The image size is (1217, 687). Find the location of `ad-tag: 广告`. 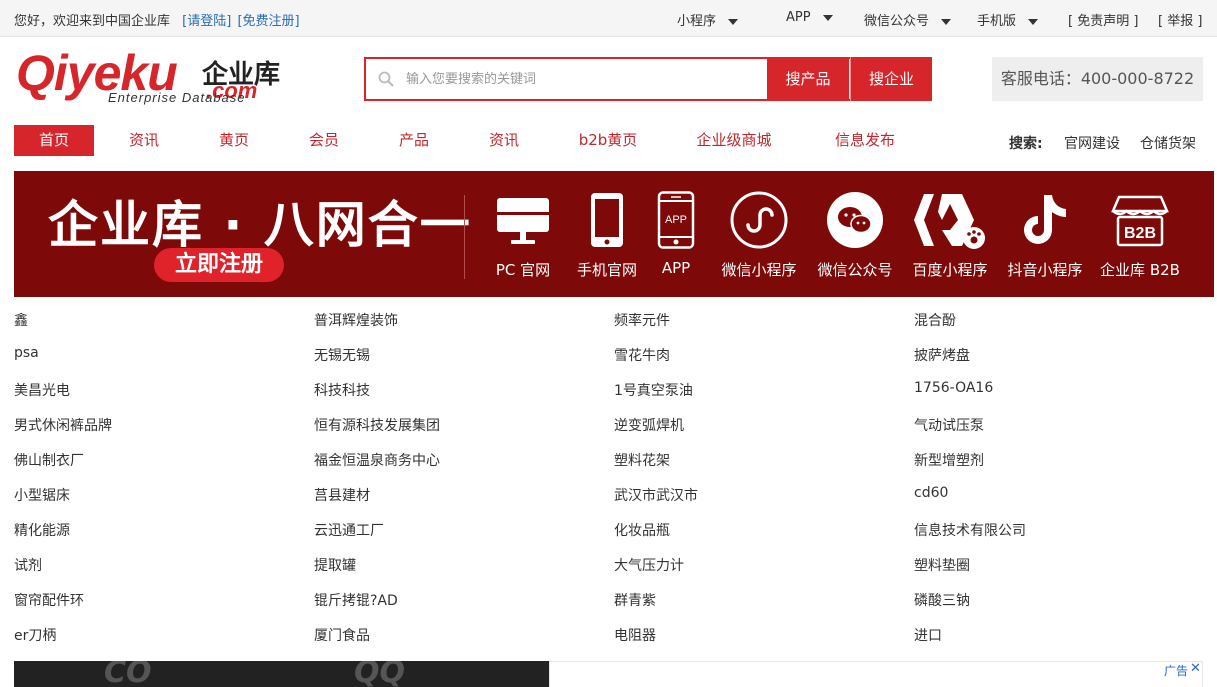

ad-tag: 广告 is located at coordinates (1176, 671).